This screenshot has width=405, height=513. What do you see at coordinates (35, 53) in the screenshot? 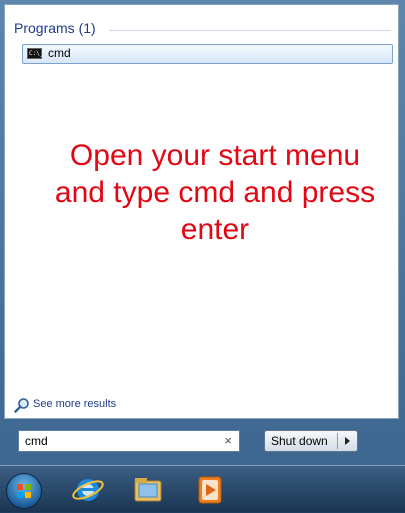
I see `command-prompt-icon: C:\_` at bounding box center [35, 53].